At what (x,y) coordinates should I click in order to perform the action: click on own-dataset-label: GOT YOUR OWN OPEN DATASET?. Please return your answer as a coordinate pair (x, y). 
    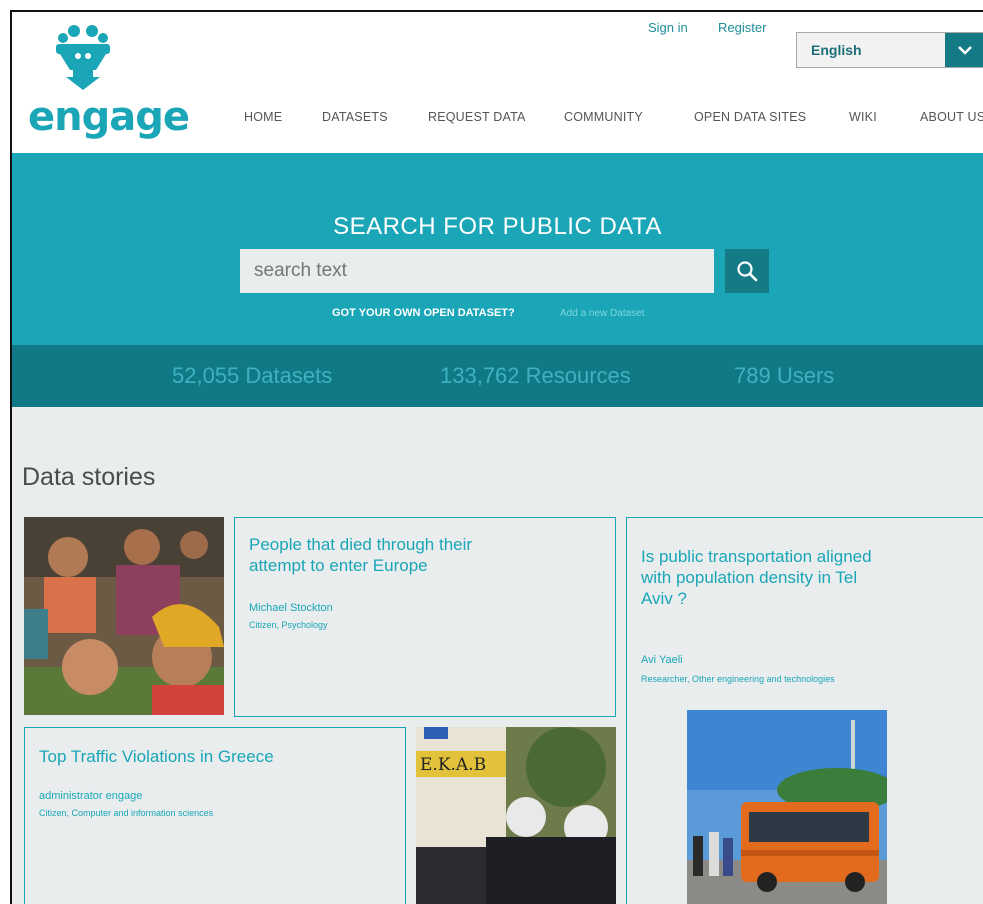
    Looking at the image, I should click on (423, 313).